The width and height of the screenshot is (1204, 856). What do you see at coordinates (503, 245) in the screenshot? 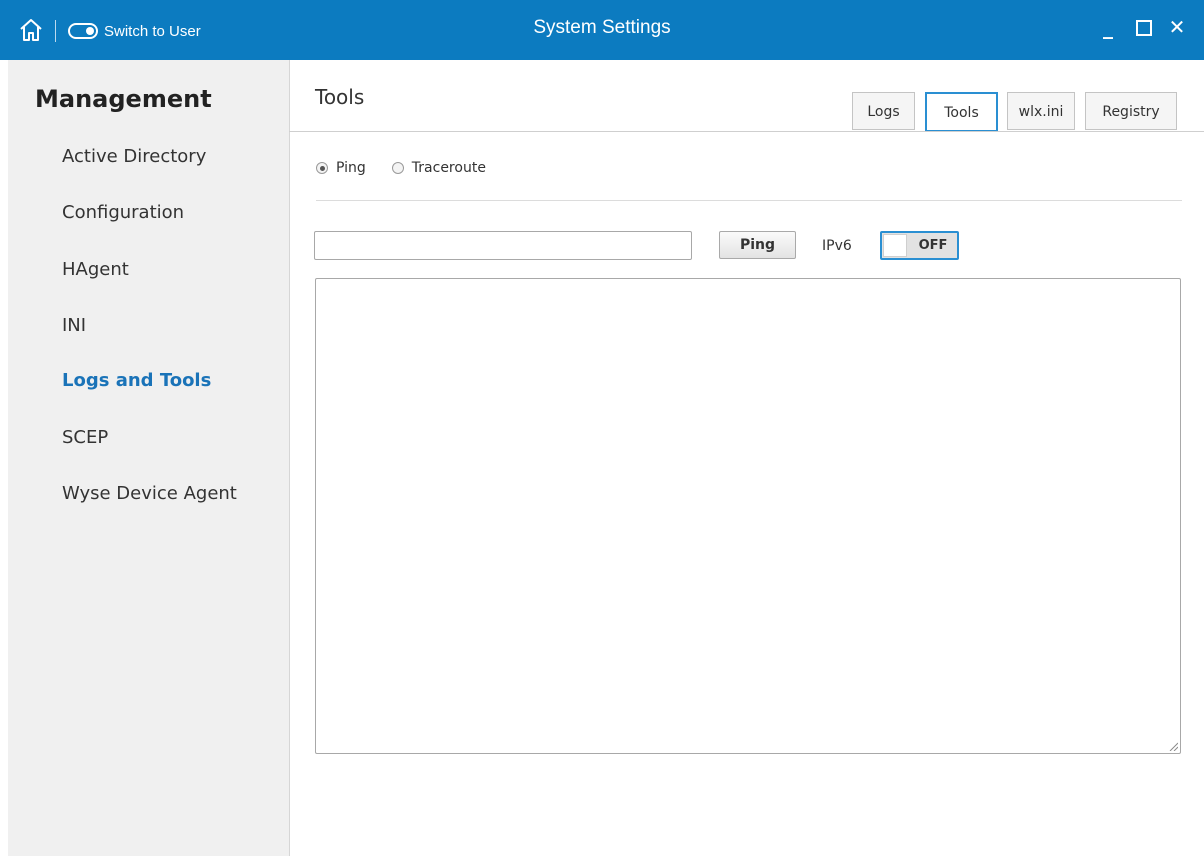
I see `host-input` at bounding box center [503, 245].